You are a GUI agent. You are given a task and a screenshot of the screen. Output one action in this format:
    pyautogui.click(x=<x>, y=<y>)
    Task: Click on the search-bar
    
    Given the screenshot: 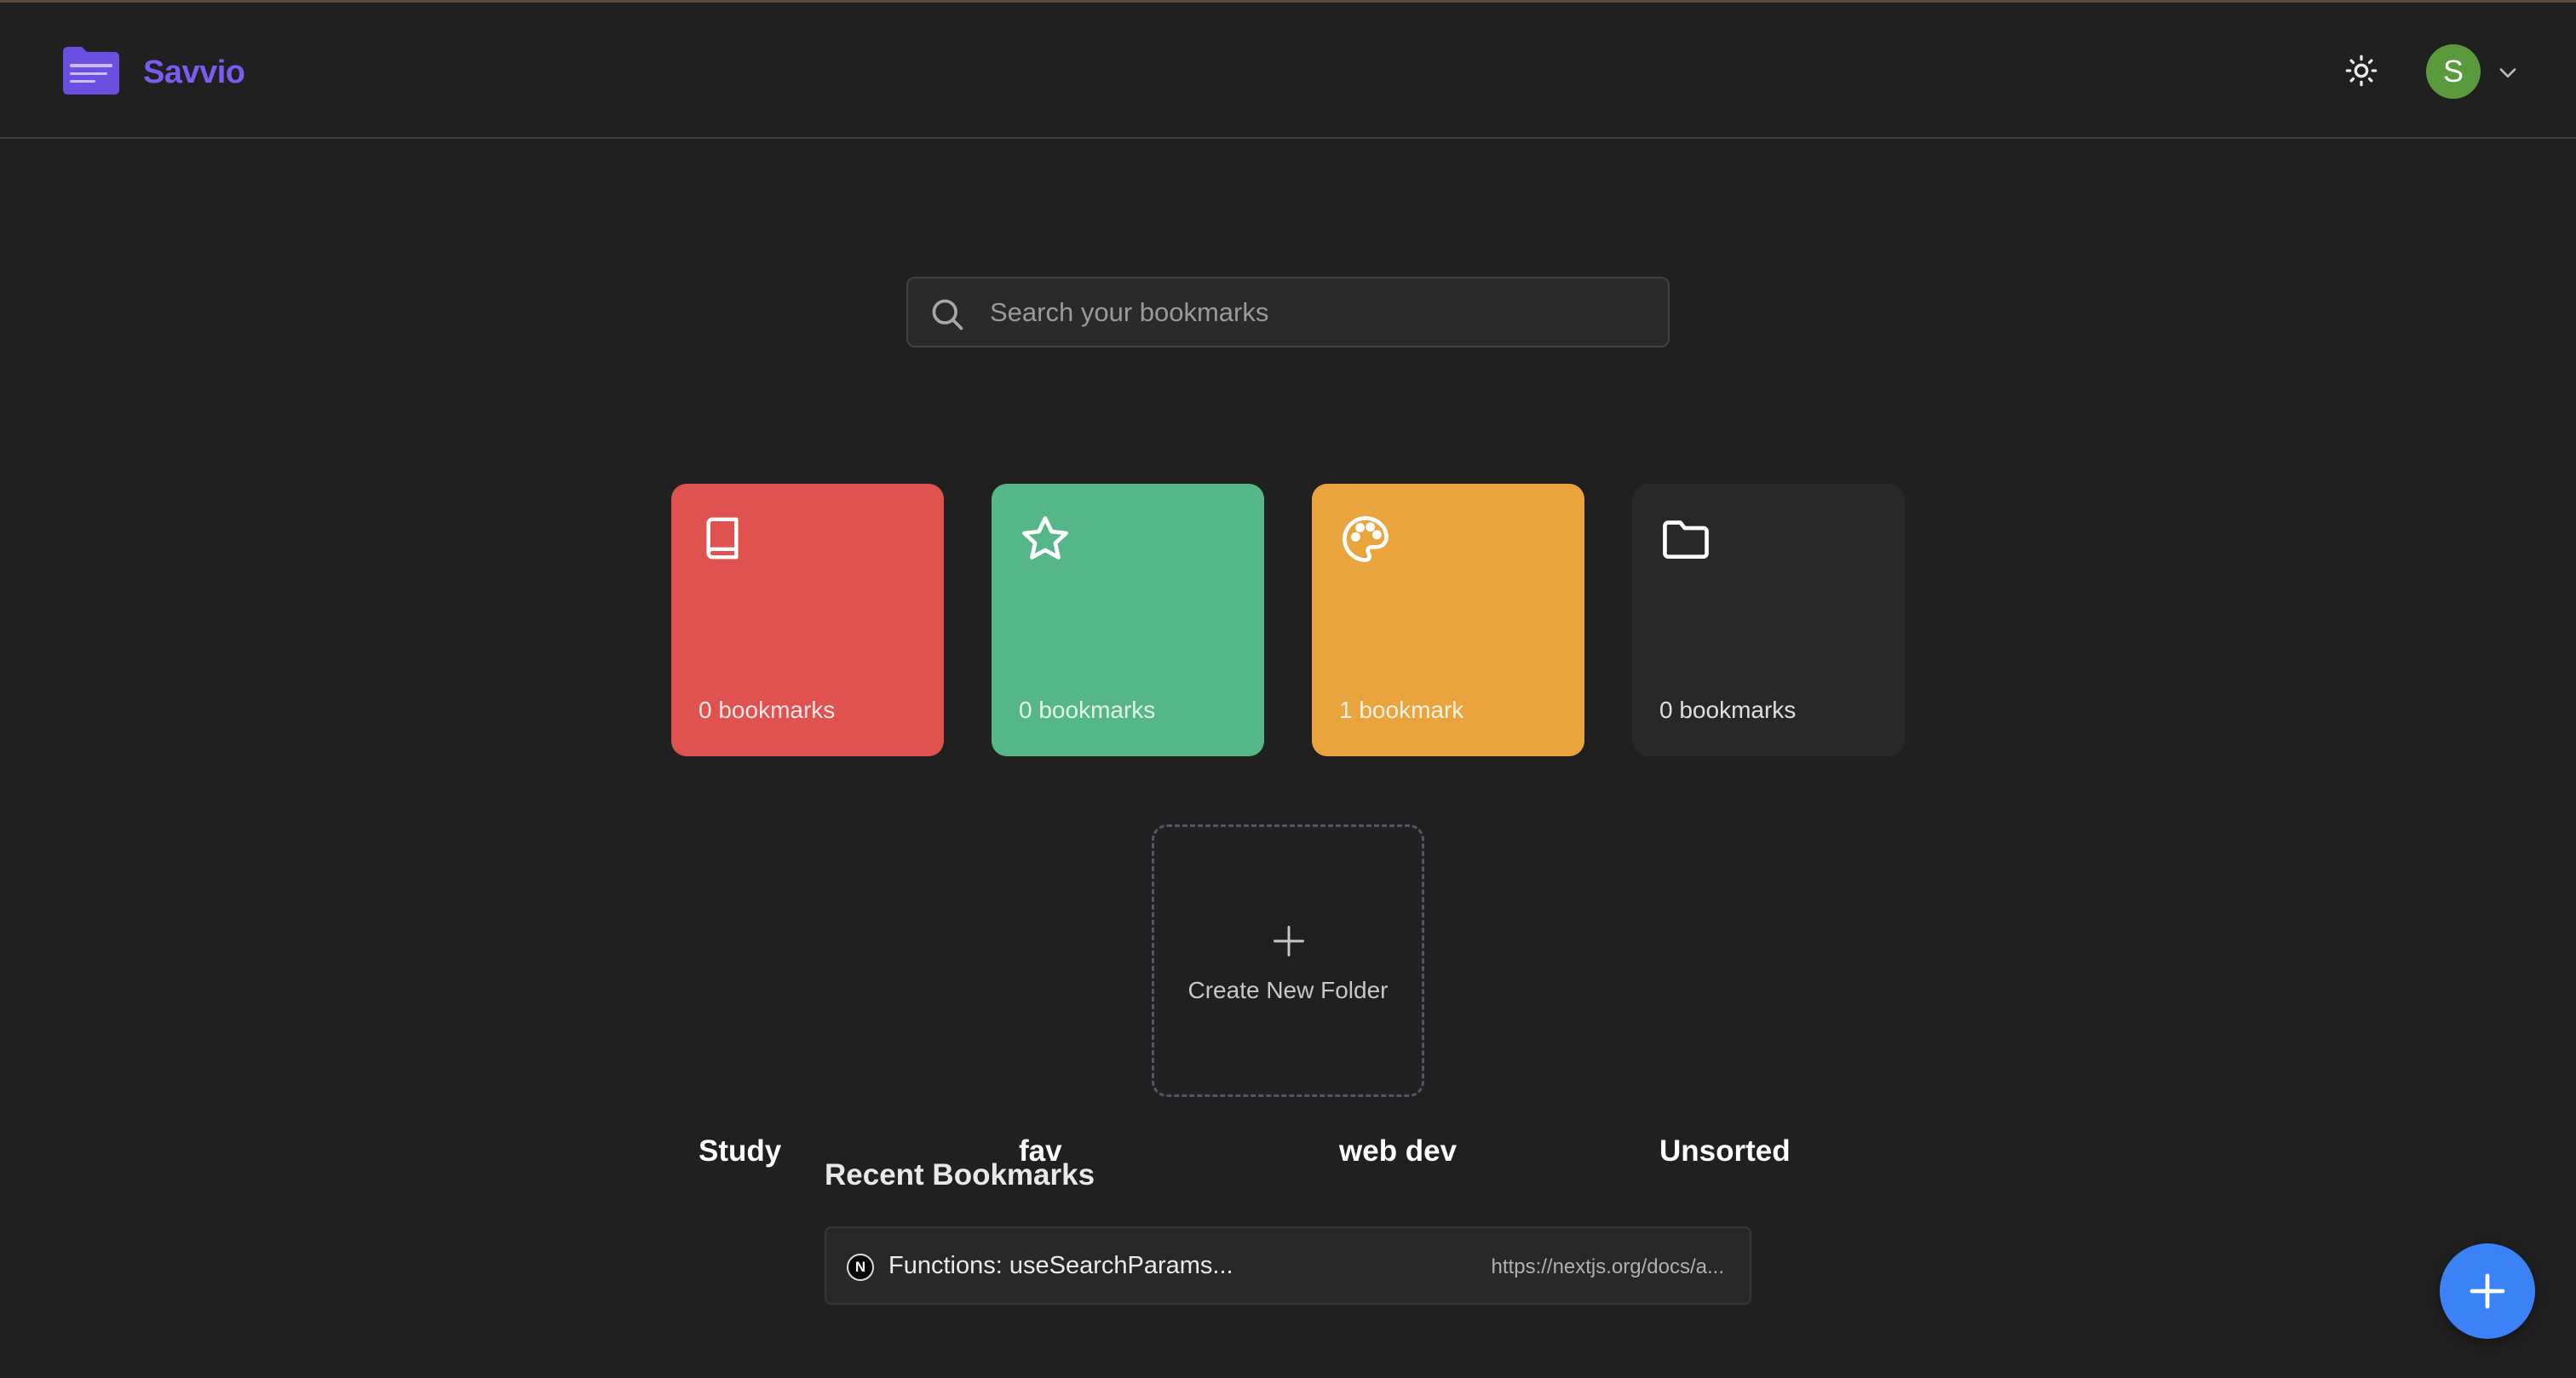 What is the action you would take?
    pyautogui.click(x=1288, y=312)
    